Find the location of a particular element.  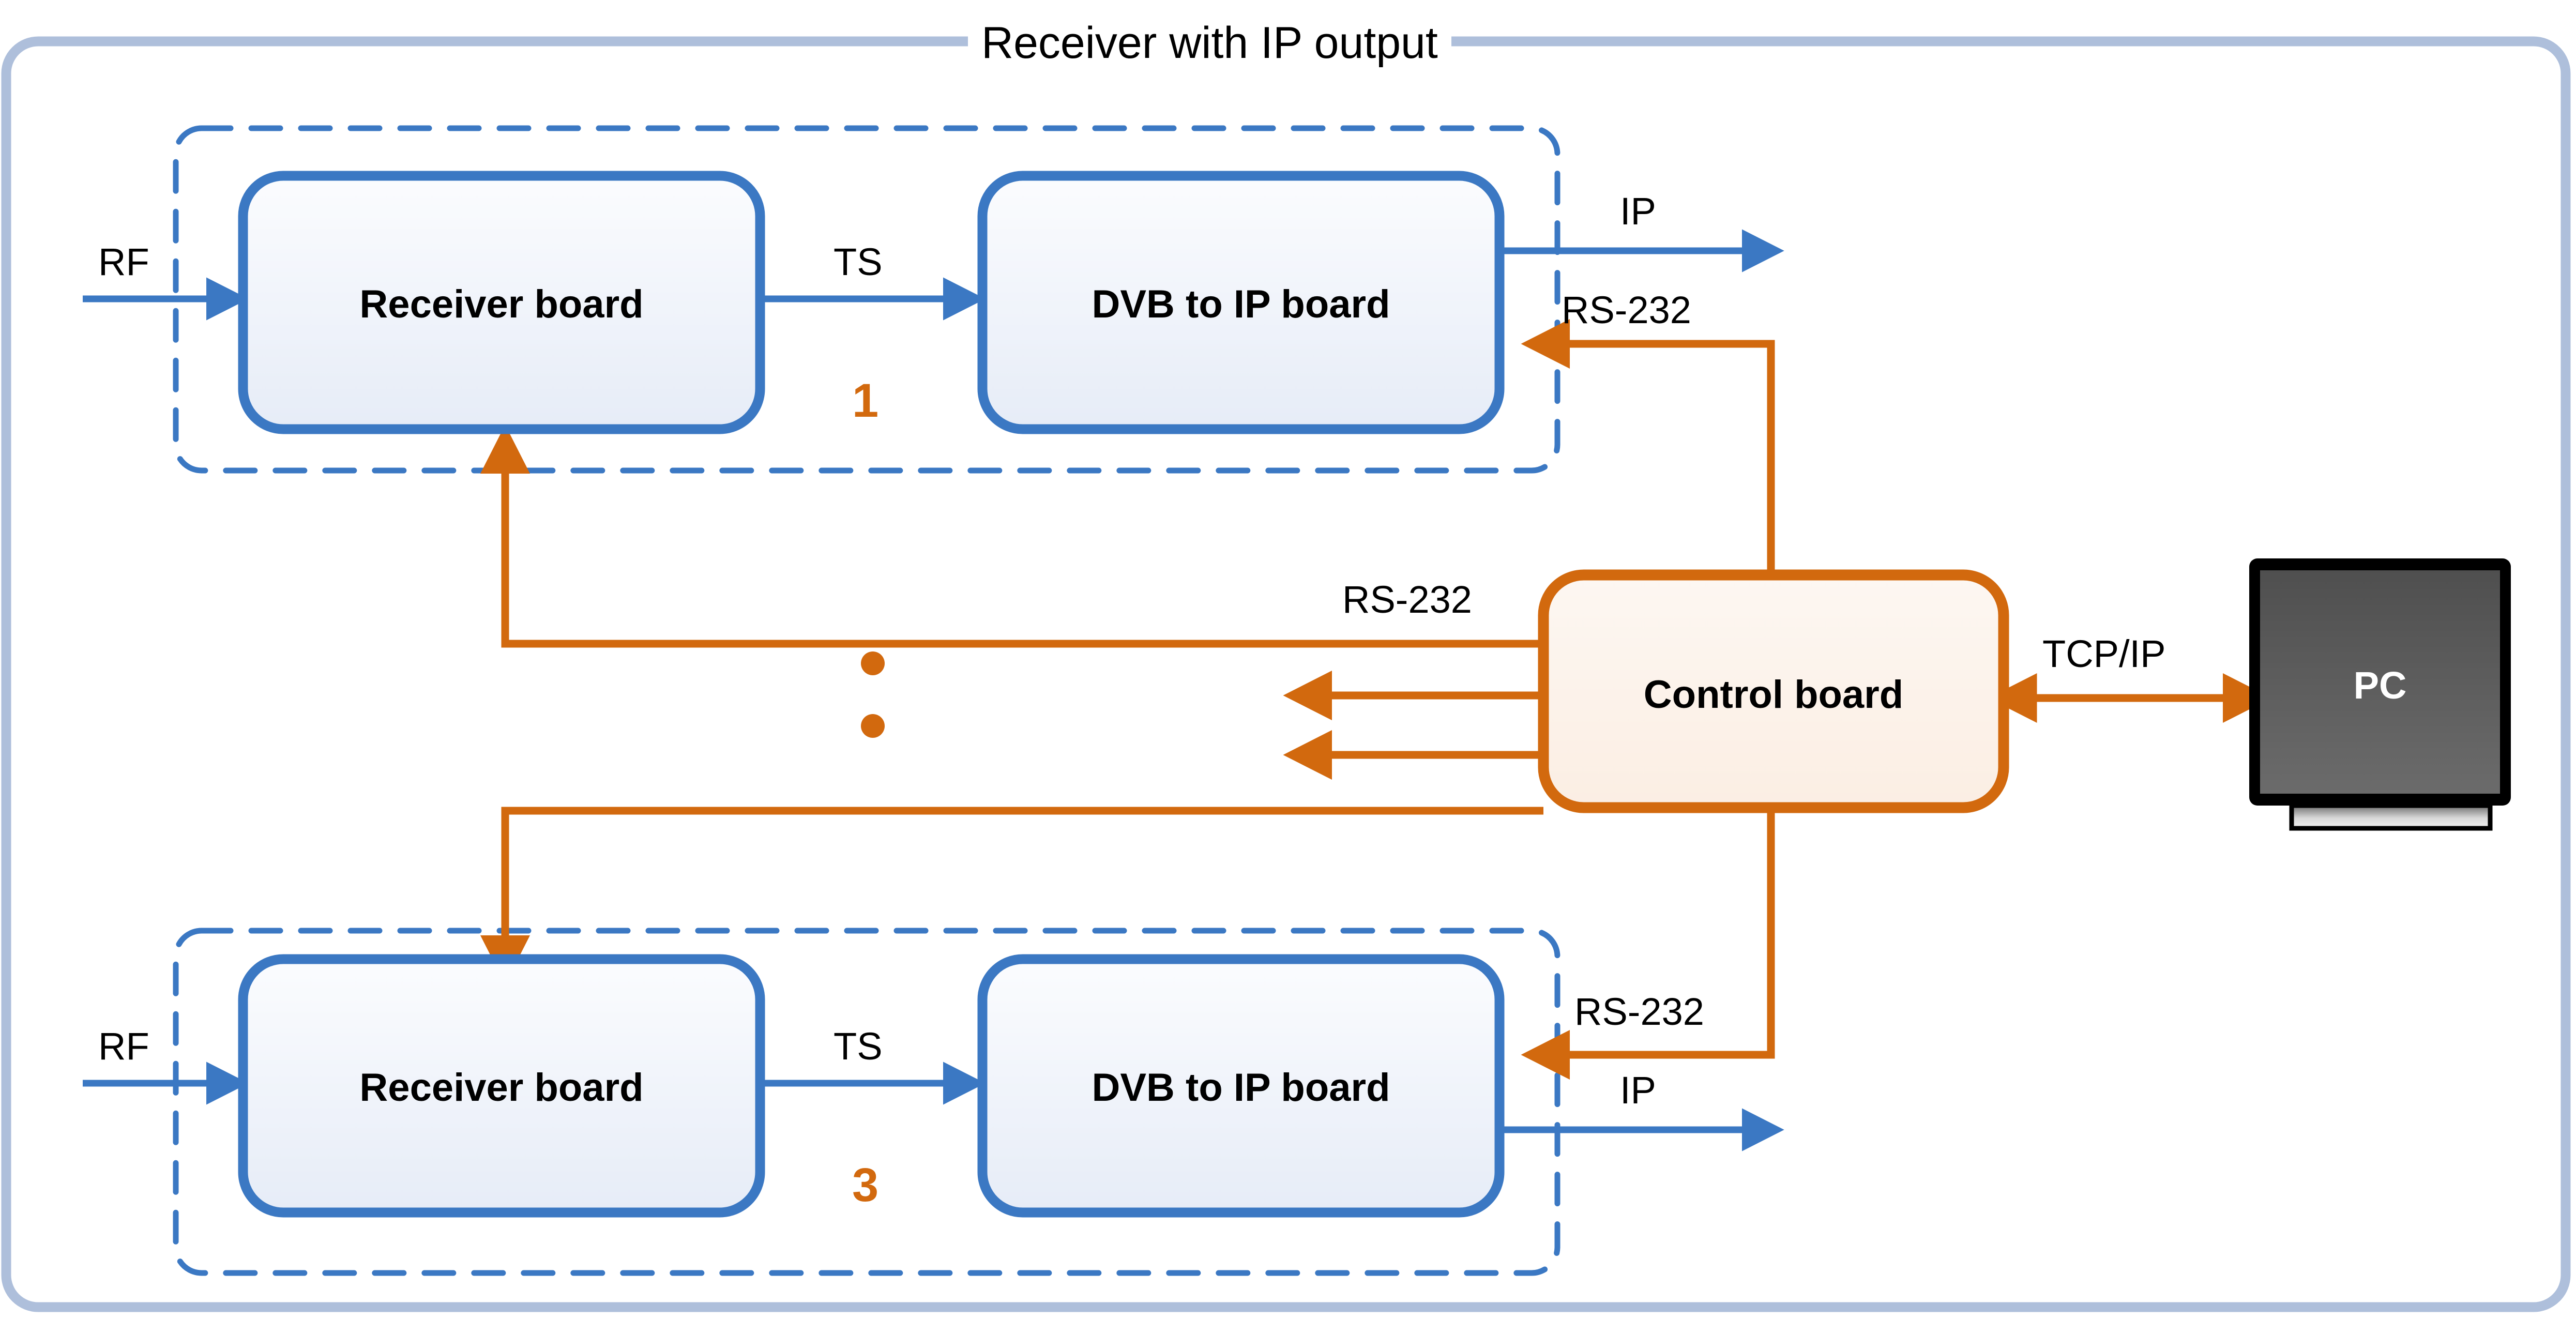

pc-label: PC is located at coordinates (2380, 685).